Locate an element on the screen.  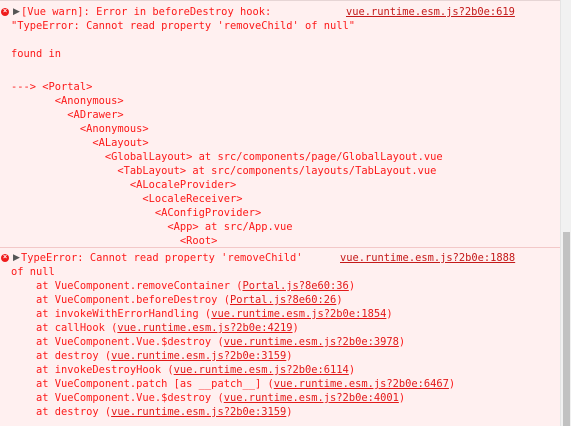
tree-node: <App> at src/App.vue is located at coordinates (152, 227).